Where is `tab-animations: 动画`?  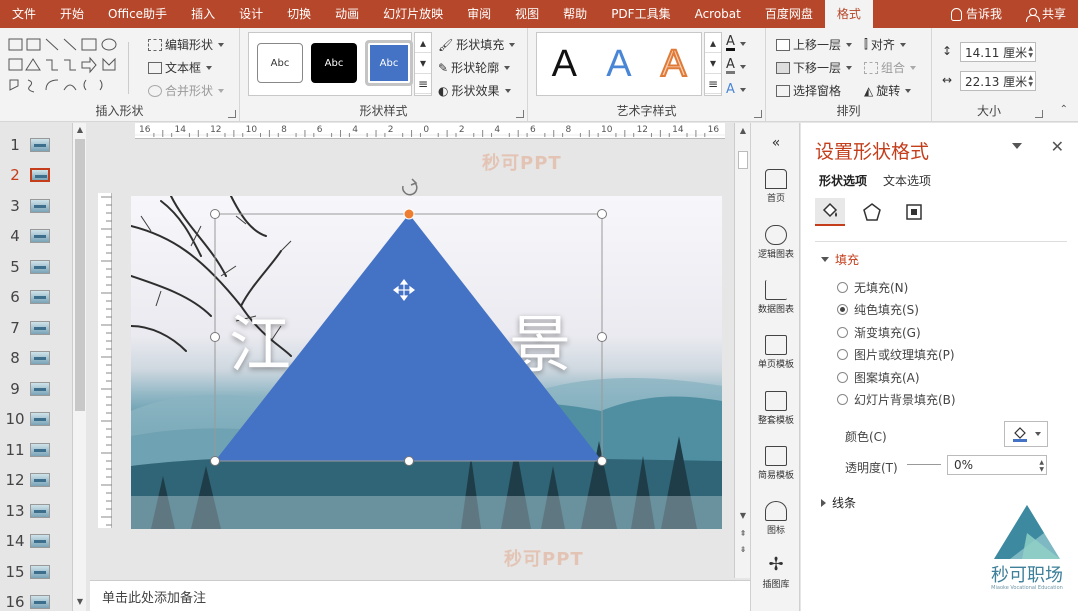 tab-animations: 动画 is located at coordinates (347, 14).